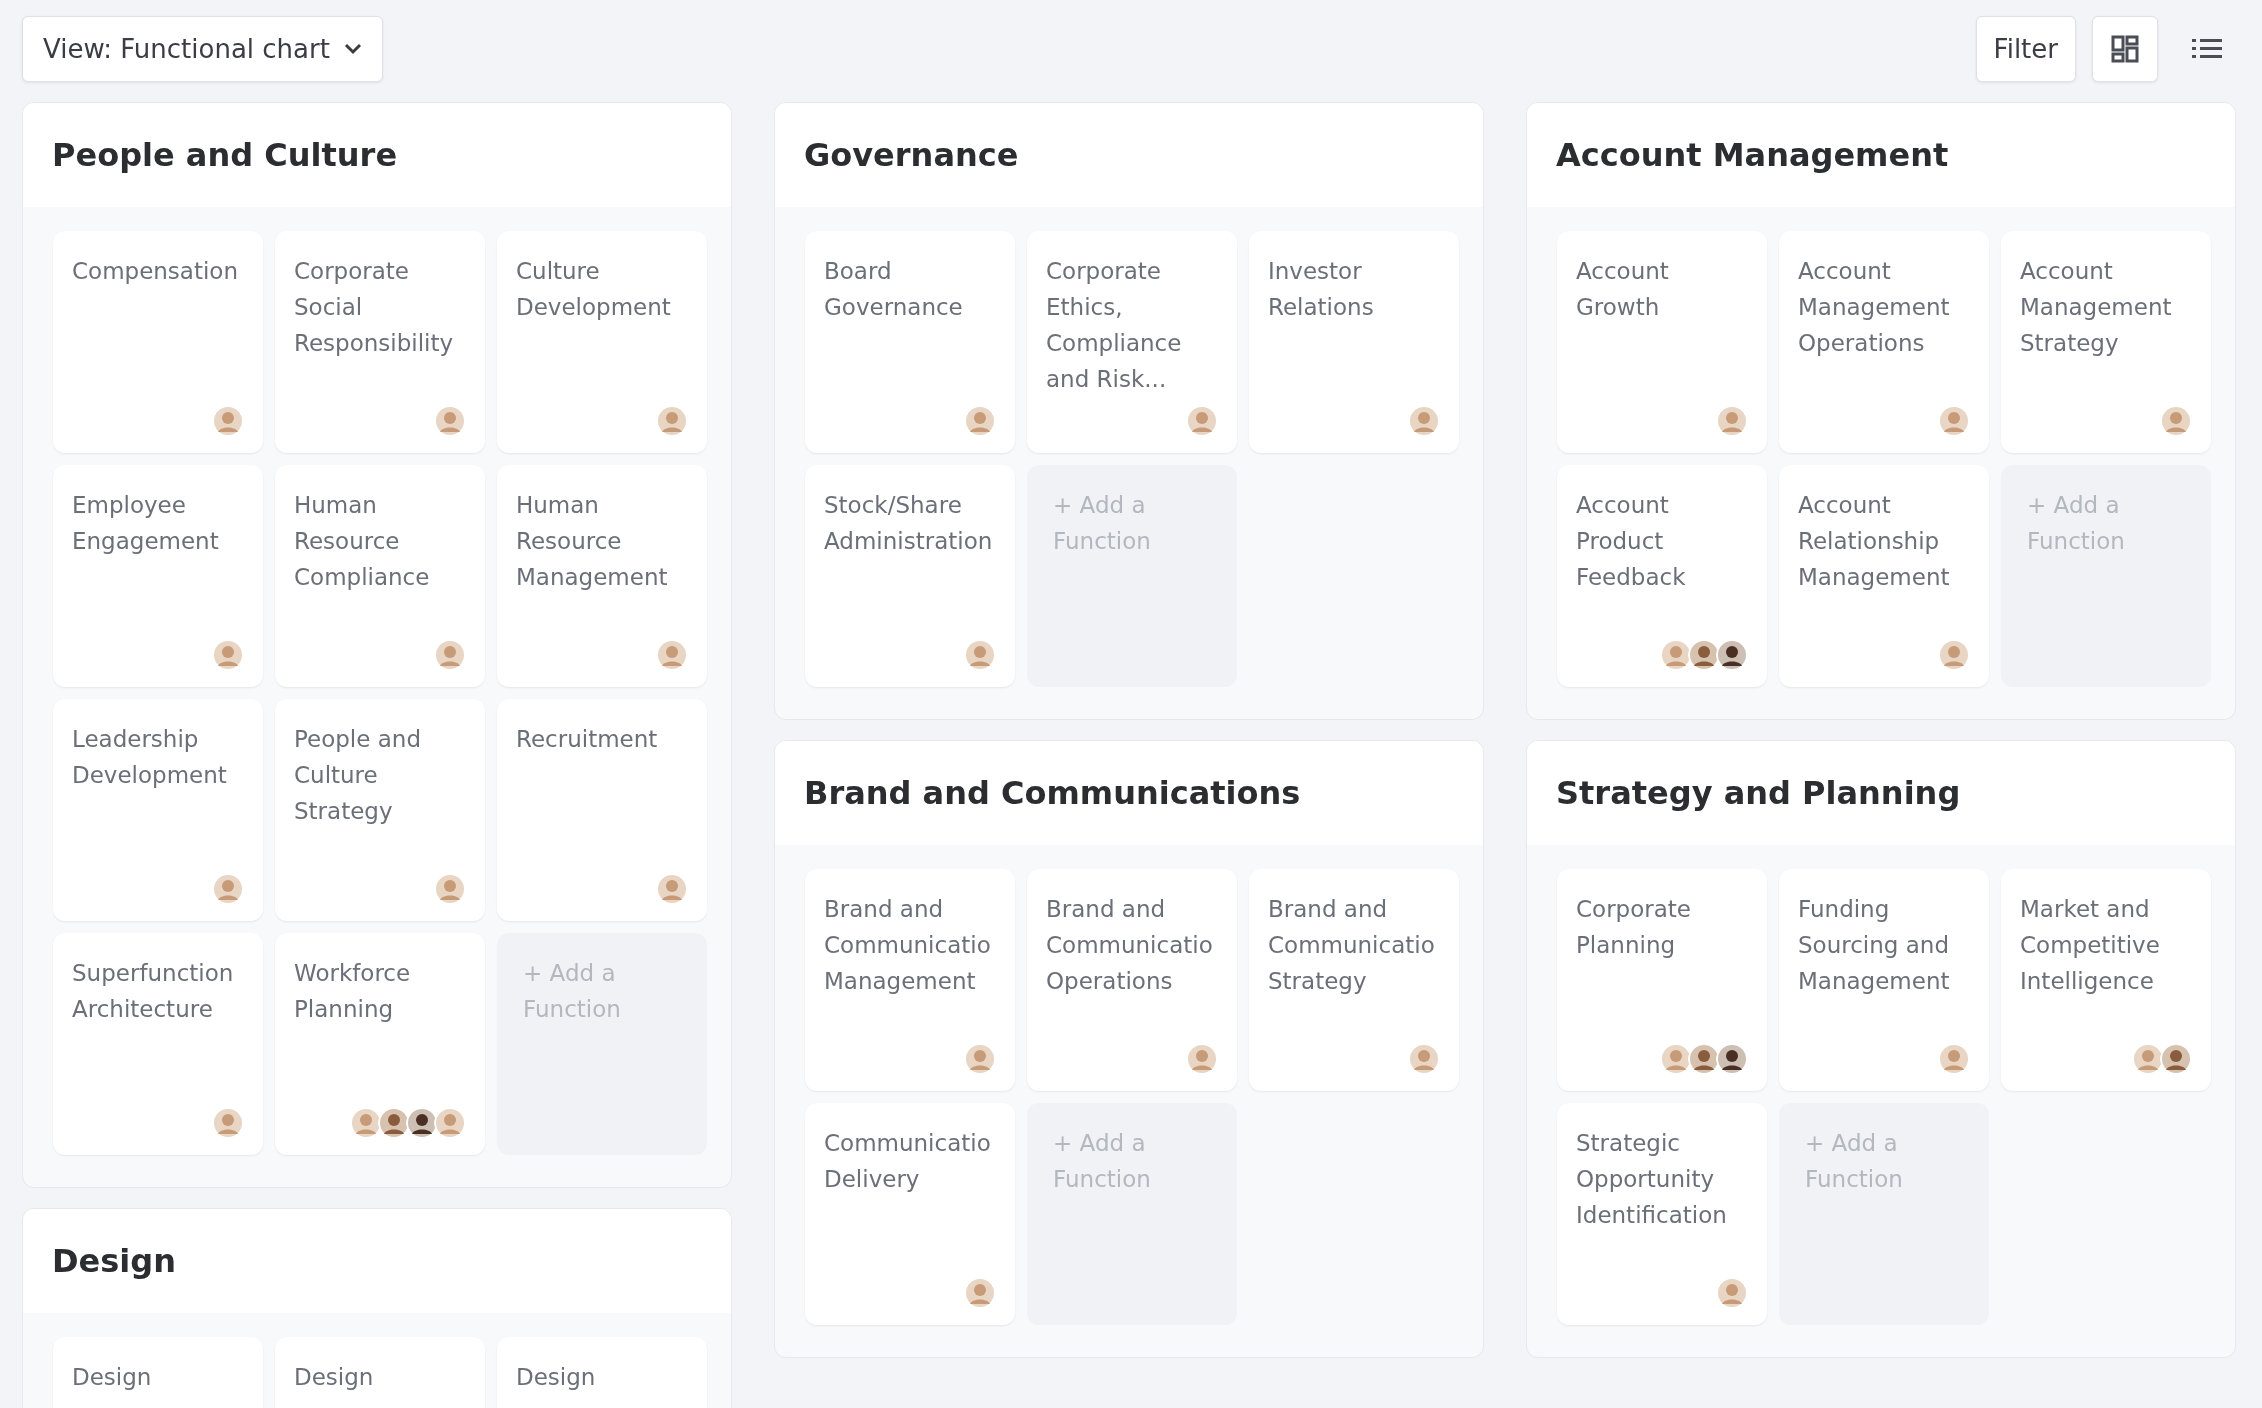 The width and height of the screenshot is (2262, 1408). What do you see at coordinates (1352, 945) in the screenshot?
I see `function-title: Brand and Communicatio Strategy` at bounding box center [1352, 945].